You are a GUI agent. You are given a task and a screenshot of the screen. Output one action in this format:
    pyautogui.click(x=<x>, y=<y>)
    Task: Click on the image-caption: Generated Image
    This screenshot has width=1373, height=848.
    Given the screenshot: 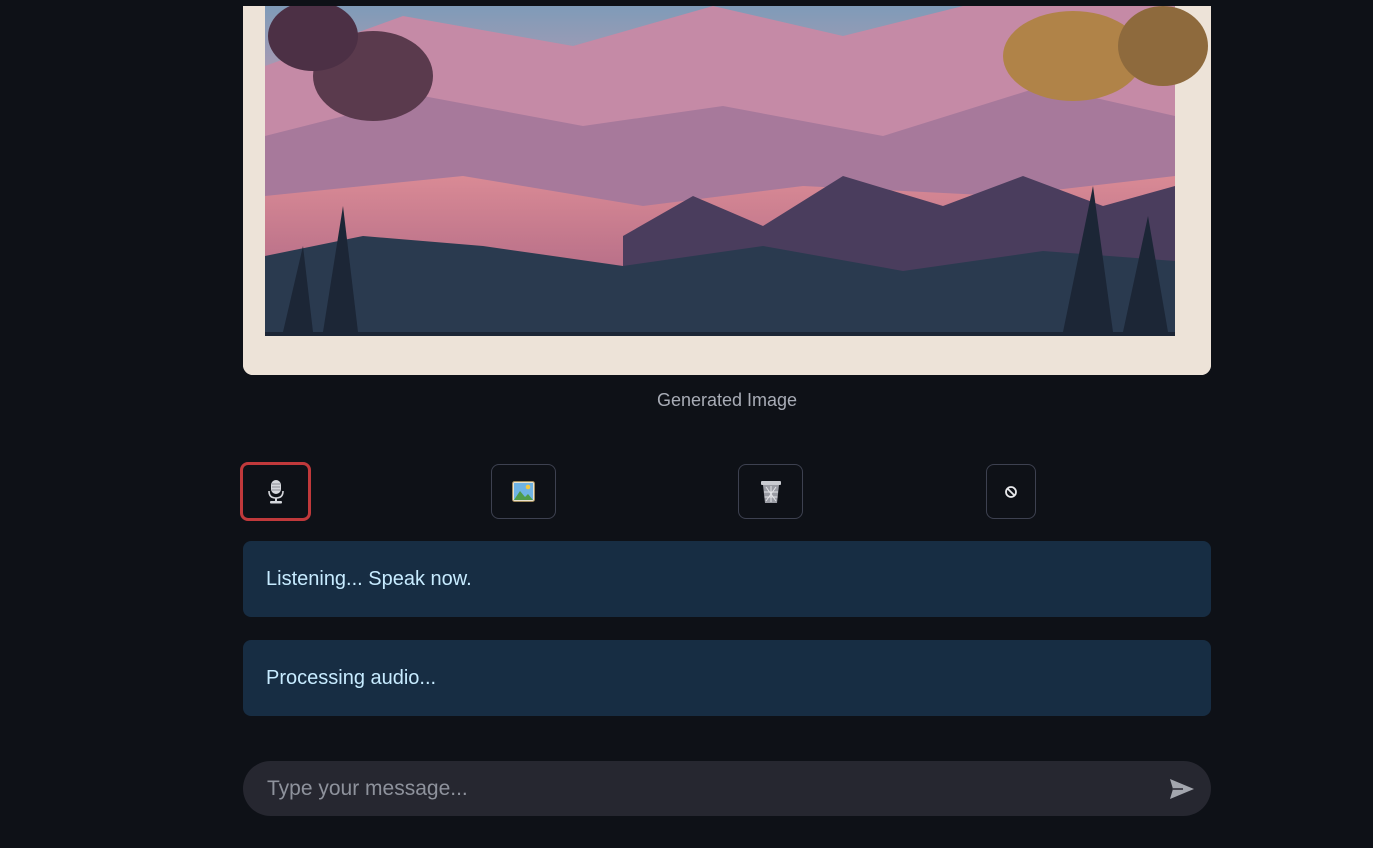 What is the action you would take?
    pyautogui.click(x=727, y=400)
    